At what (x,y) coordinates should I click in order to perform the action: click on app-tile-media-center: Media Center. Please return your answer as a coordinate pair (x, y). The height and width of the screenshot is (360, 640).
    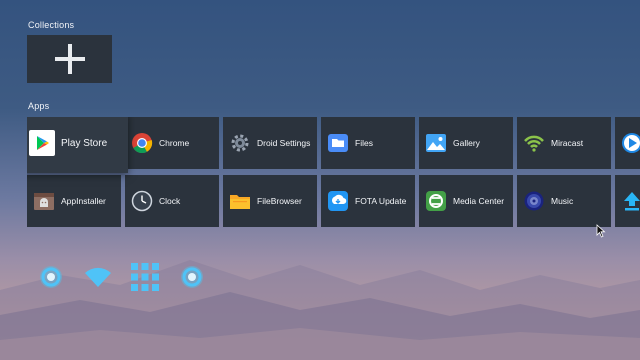
    Looking at the image, I should click on (466, 201).